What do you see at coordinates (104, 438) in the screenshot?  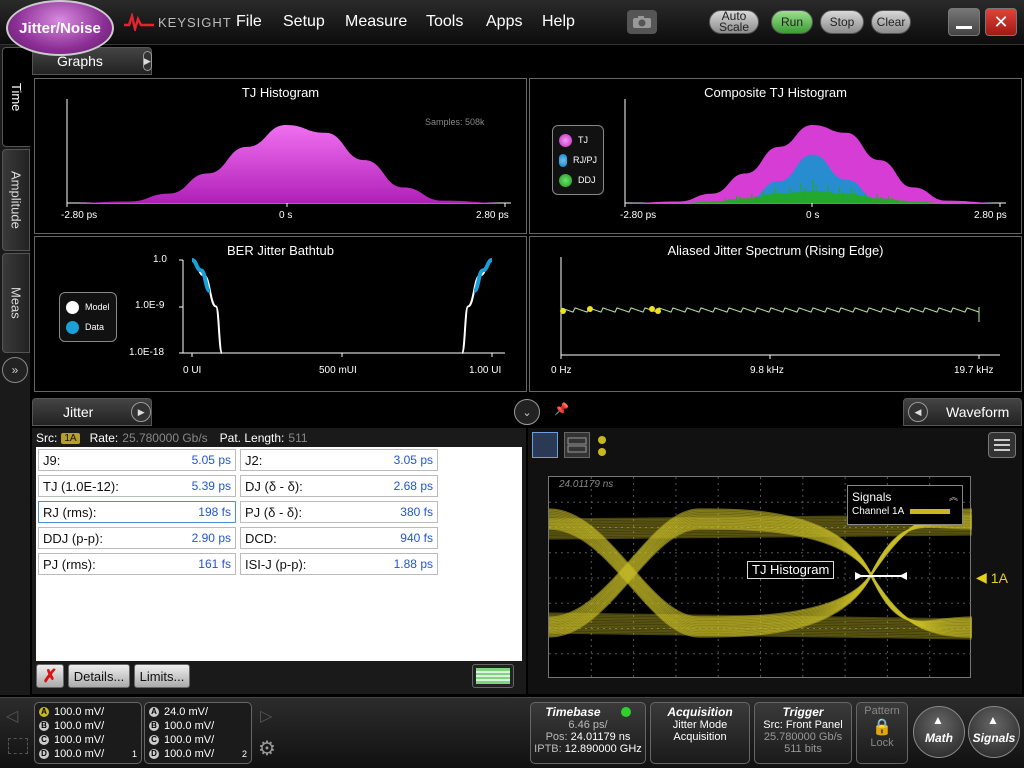 I see `rate-label: Rate:` at bounding box center [104, 438].